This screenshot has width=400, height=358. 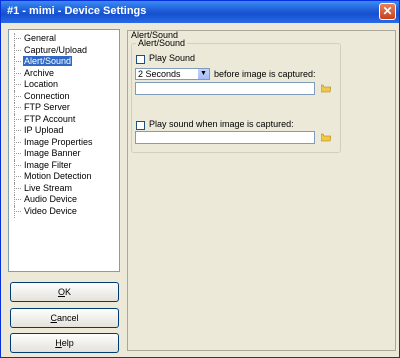 What do you see at coordinates (140, 125) in the screenshot?
I see `play-when-captured-checkbox` at bounding box center [140, 125].